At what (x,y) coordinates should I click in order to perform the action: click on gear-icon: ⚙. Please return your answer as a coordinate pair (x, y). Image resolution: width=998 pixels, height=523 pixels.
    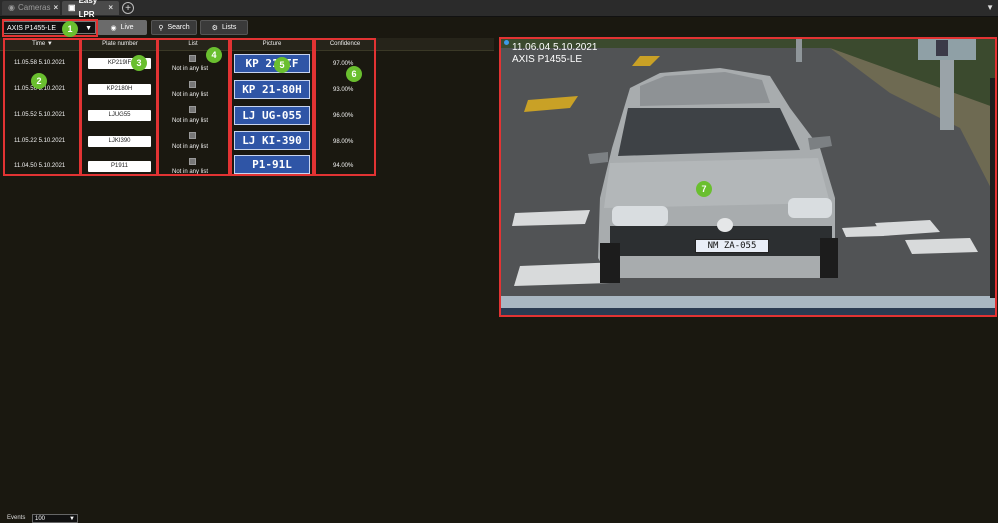
    Looking at the image, I should click on (214, 28).